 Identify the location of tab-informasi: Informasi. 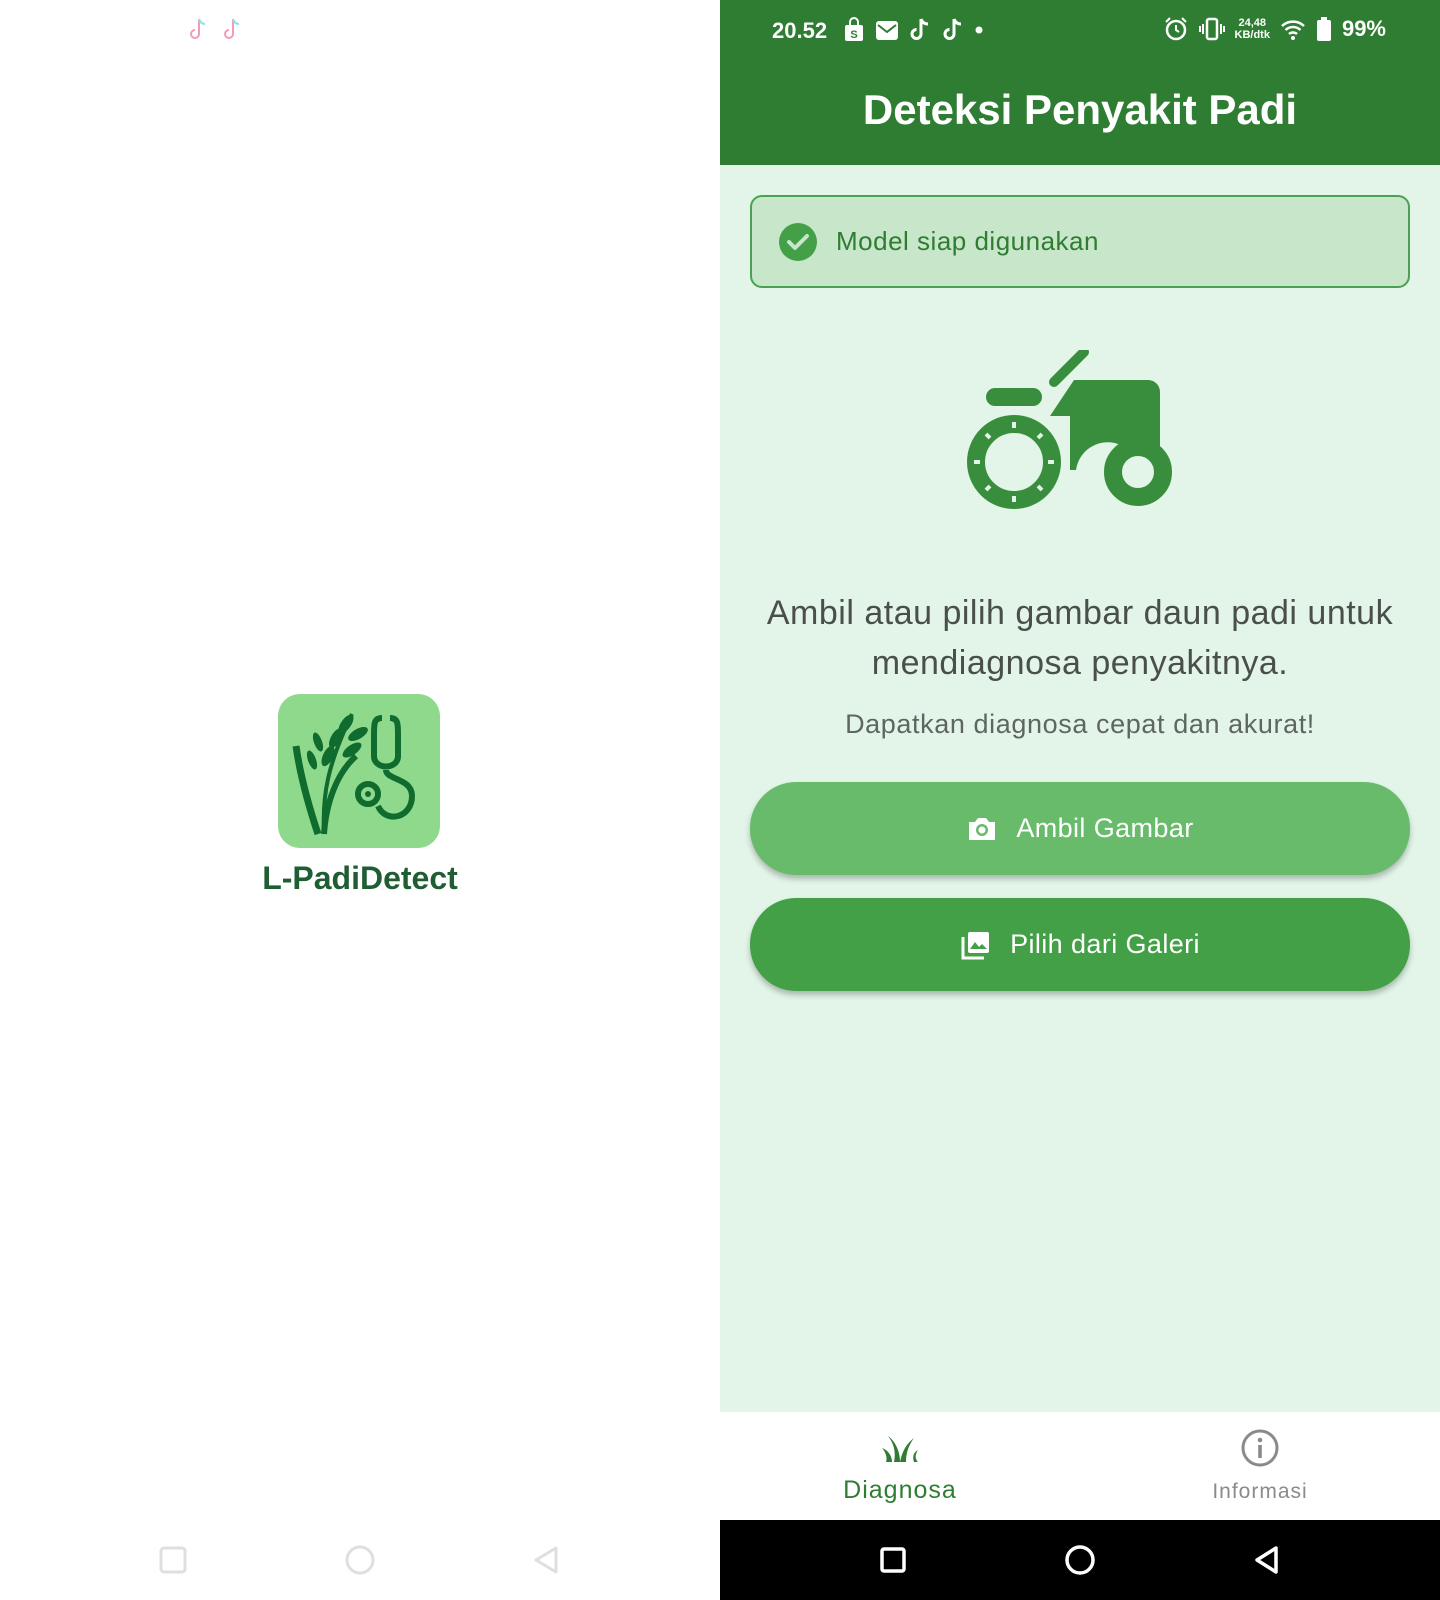
(1260, 1466).